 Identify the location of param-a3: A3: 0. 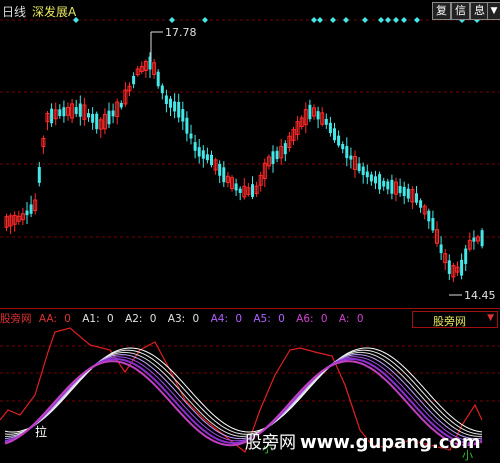
(185, 319).